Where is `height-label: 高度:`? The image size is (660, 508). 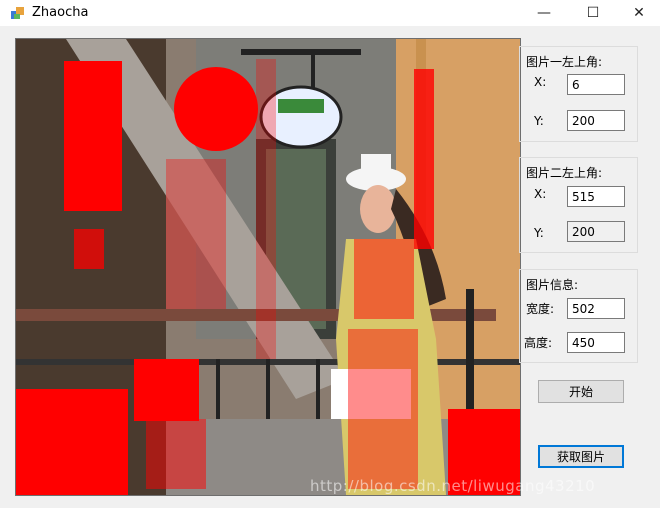
height-label: 高度: is located at coordinates (538, 343).